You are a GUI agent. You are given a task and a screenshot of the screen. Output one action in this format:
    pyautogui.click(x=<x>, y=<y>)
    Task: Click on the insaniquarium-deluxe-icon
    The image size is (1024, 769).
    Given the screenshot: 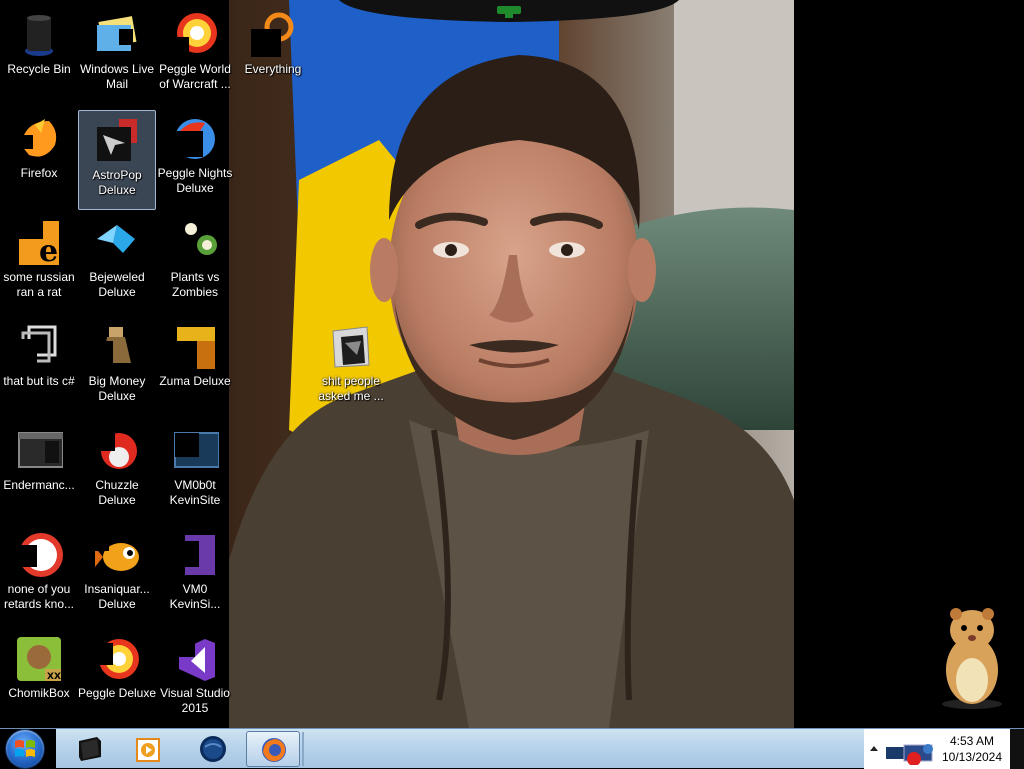 What is the action you would take?
    pyautogui.click(x=117, y=555)
    